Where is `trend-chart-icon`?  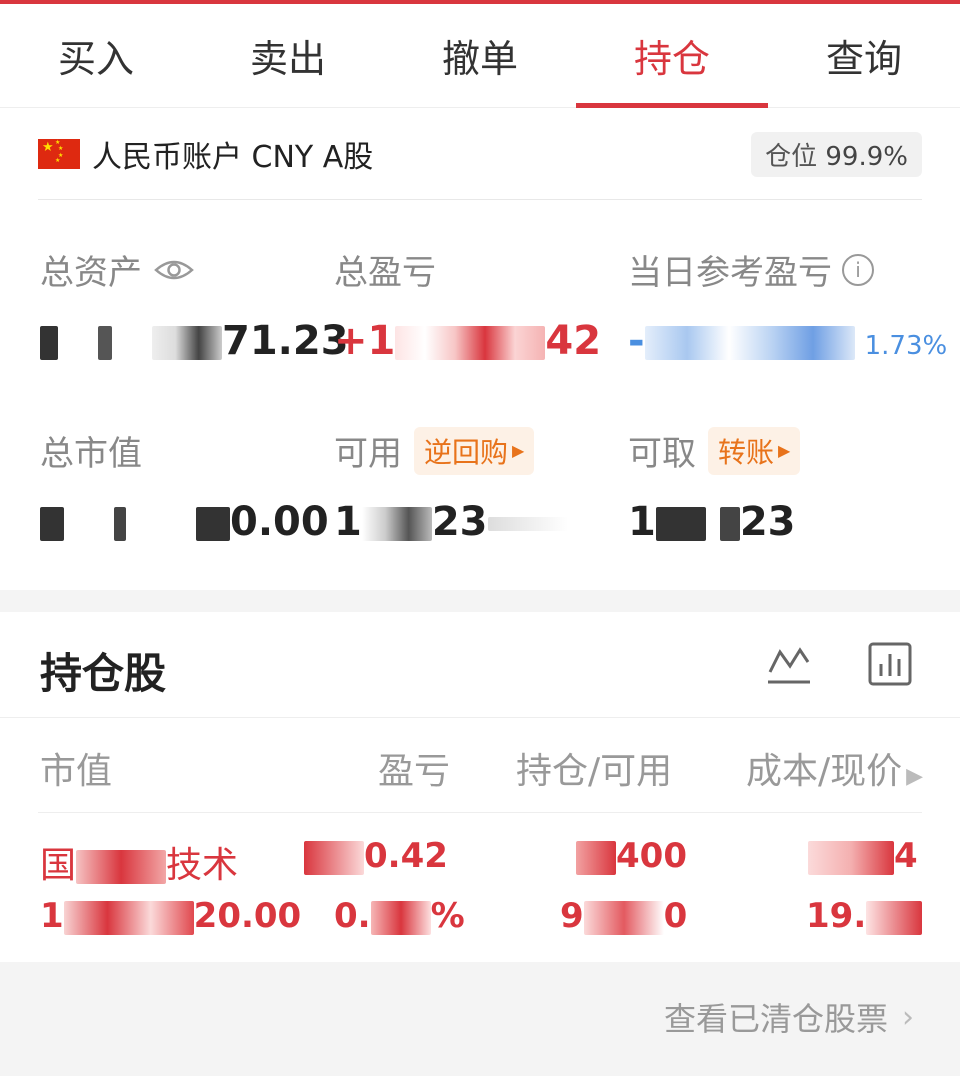 trend-chart-icon is located at coordinates (789, 663).